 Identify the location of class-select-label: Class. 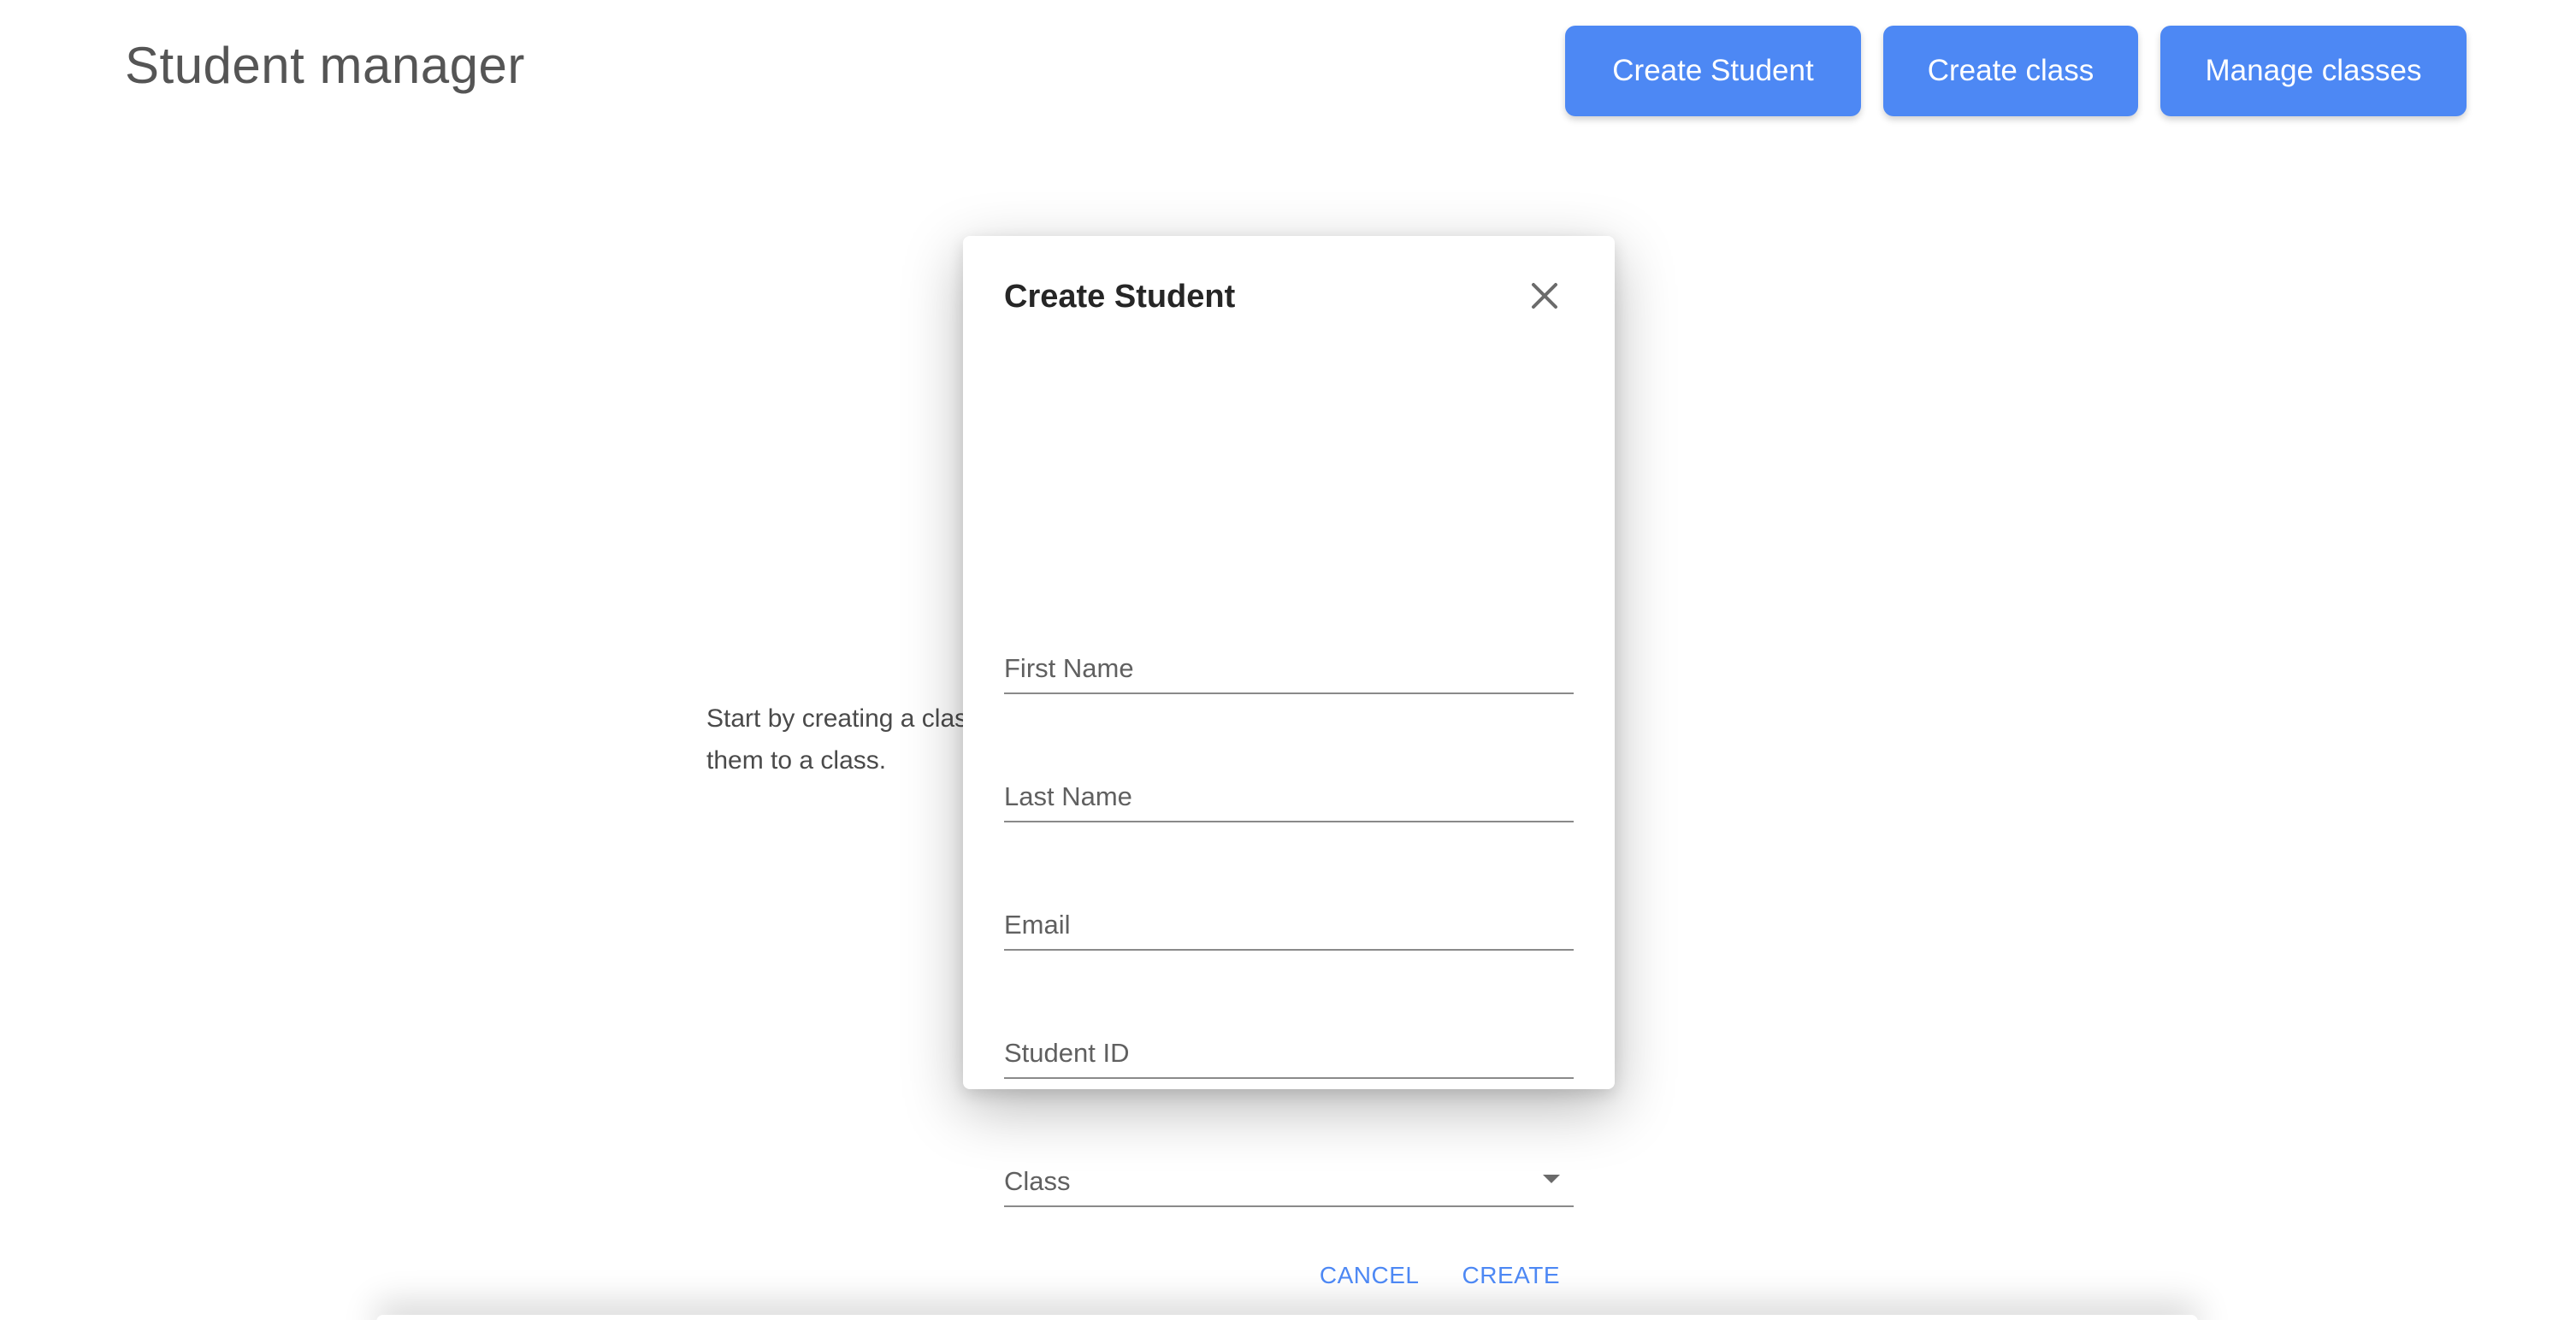
(1037, 1181).